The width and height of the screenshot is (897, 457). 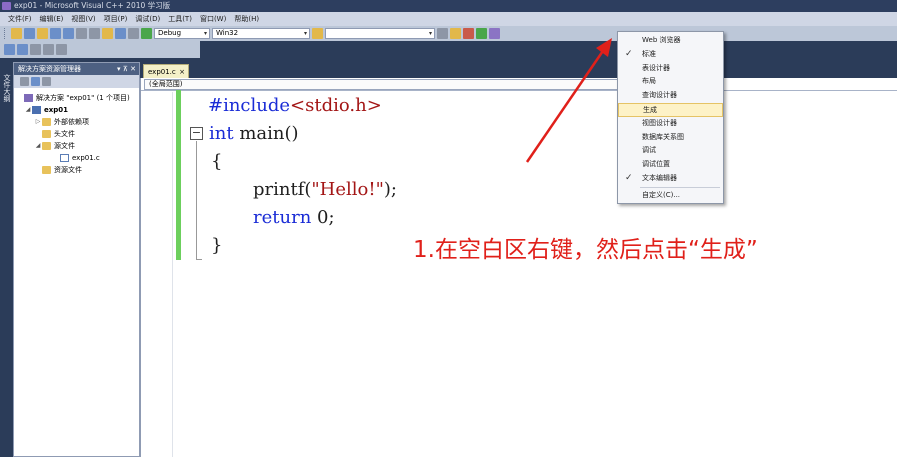 I want to click on code-line-4: printf("Hello!");, so click(x=325, y=189).